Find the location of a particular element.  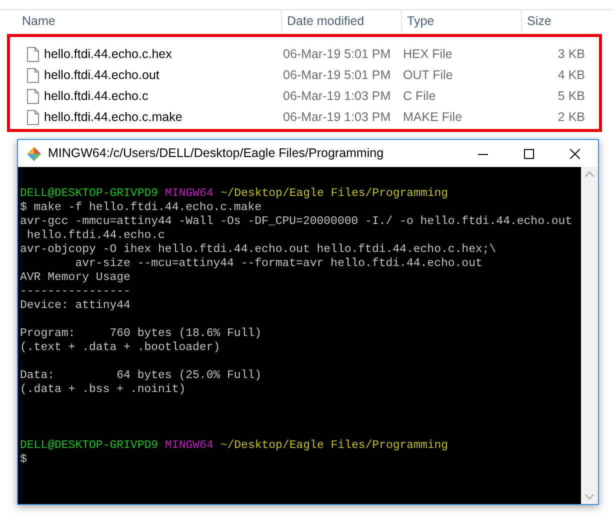

column-header: Name is located at coordinates (39, 21).